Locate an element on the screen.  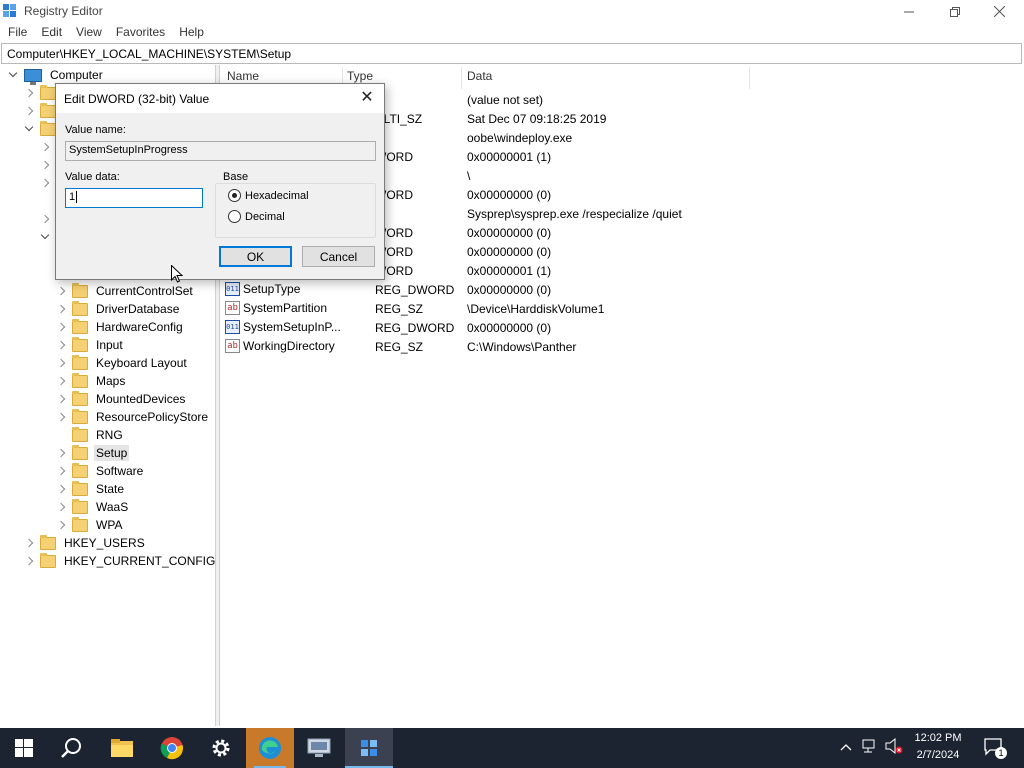
decimal-radio: Decimal is located at coordinates (256, 216).